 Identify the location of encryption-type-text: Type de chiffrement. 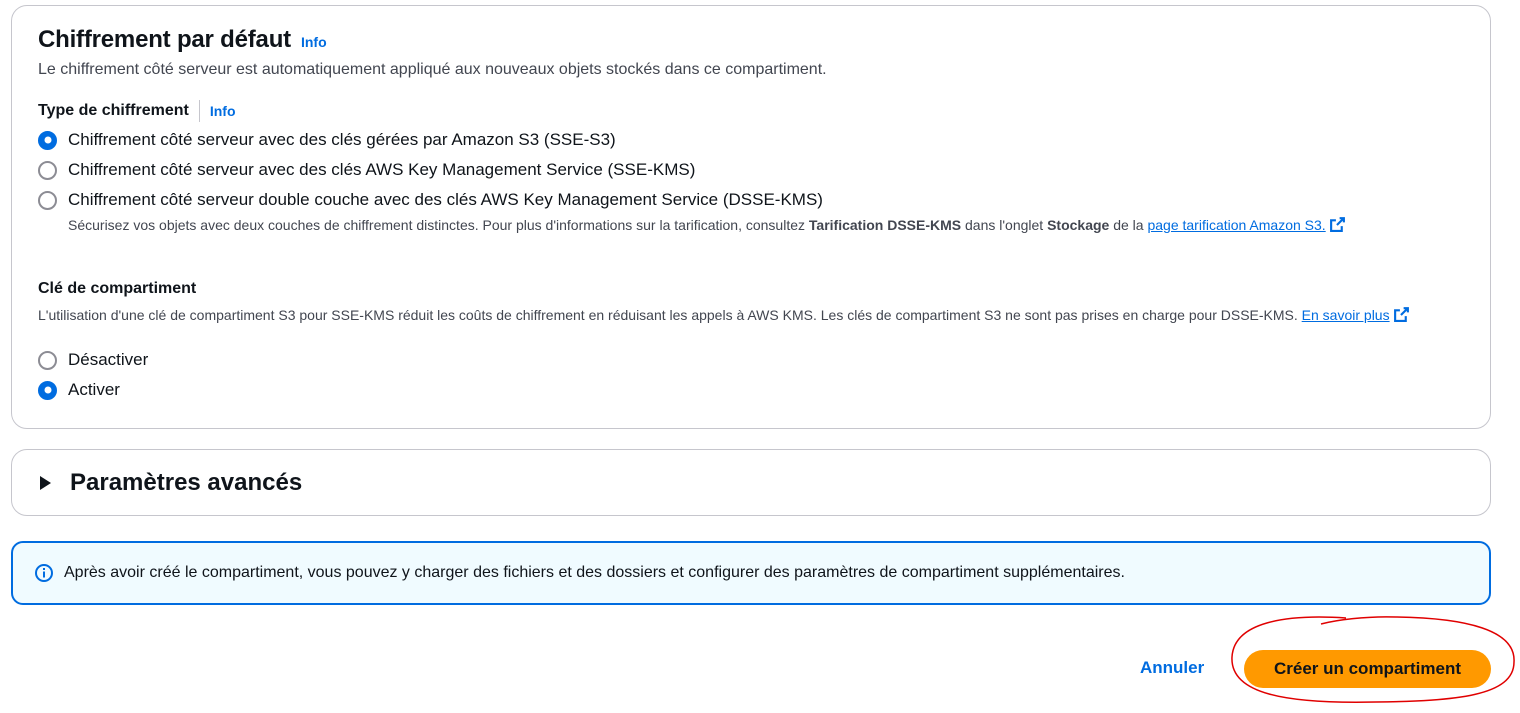
(113, 110).